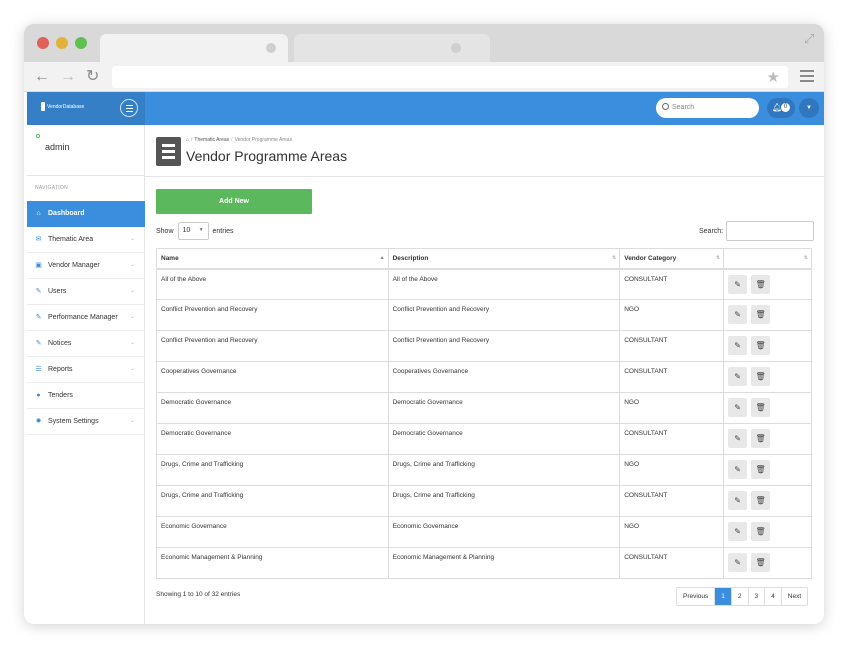 The height and width of the screenshot is (648, 848). Describe the element at coordinates (211, 140) in the screenshot. I see `breadcrumb-parent-link: Thematic Areas` at that location.